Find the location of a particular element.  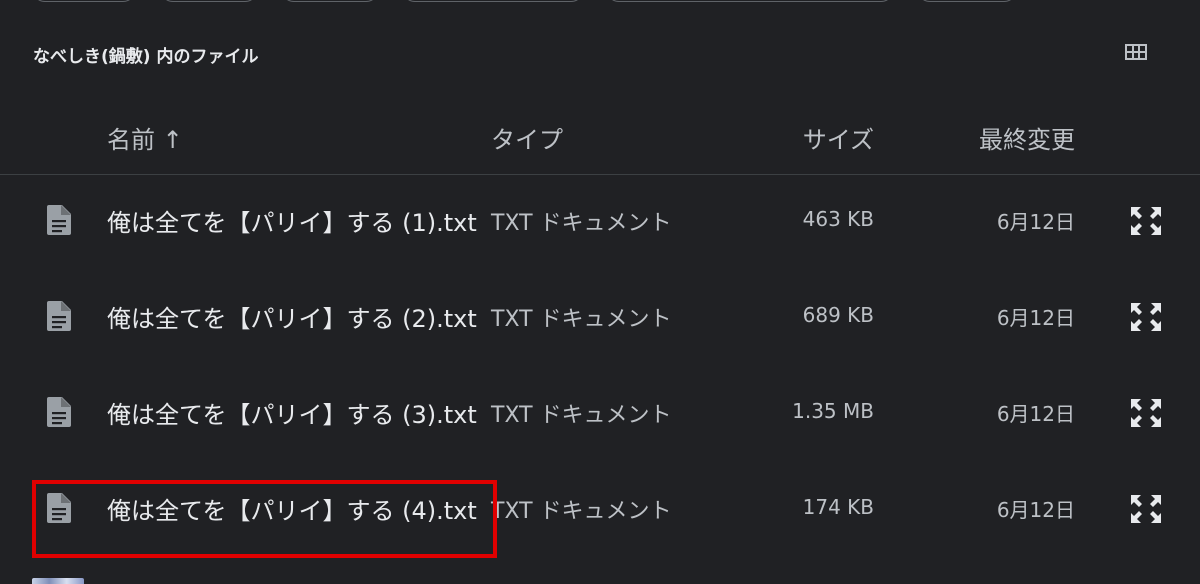

grid-view-icon is located at coordinates (1136, 54).